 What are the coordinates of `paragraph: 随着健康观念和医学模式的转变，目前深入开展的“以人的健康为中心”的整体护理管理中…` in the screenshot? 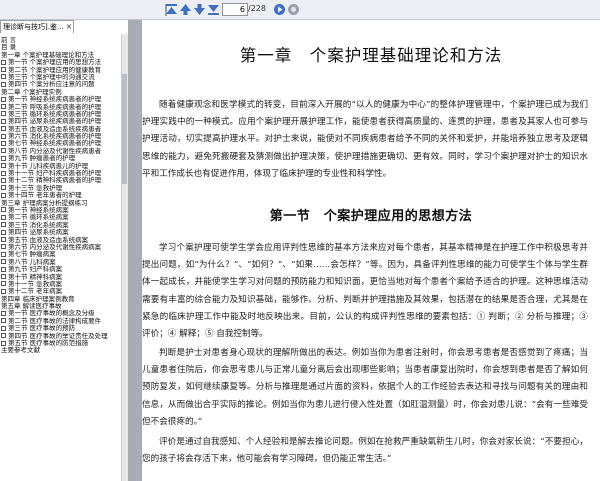 It's located at (365, 139).